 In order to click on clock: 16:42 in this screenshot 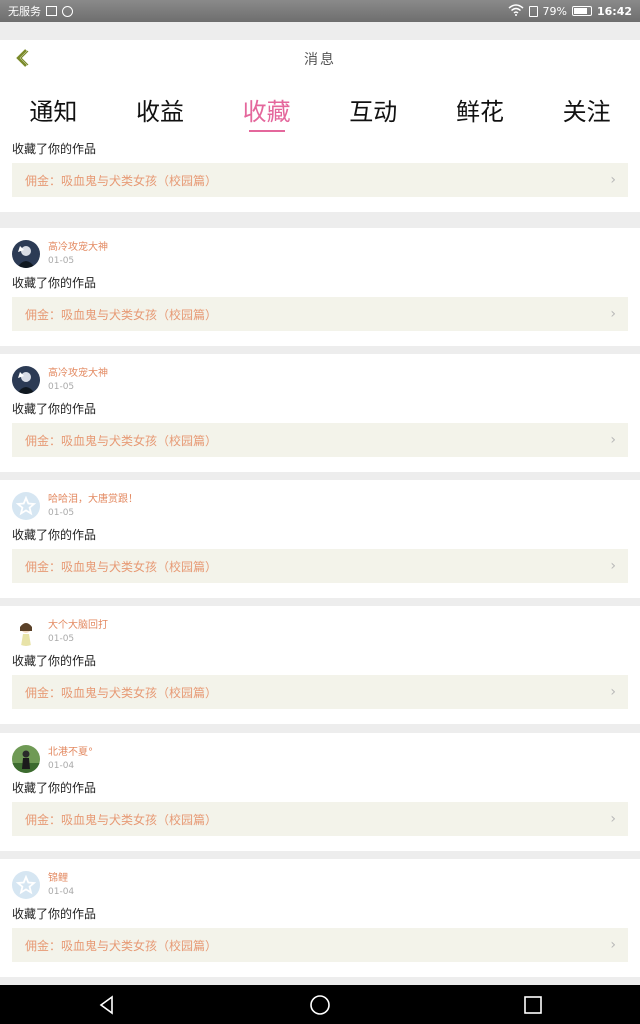, I will do `click(614, 11)`.